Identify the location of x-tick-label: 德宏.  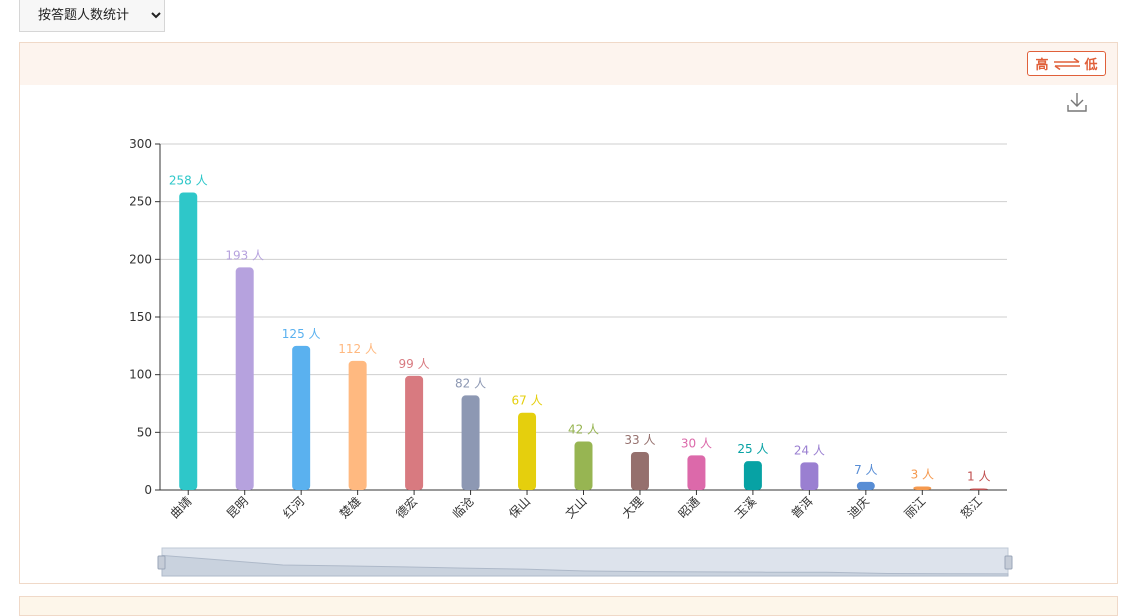
(407, 508).